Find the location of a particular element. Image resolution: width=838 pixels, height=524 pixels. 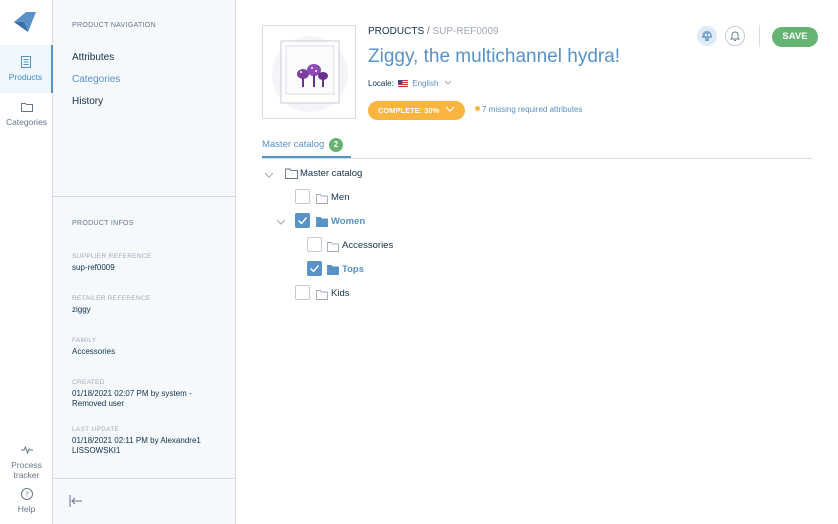

accessories-checkbox is located at coordinates (314, 244).